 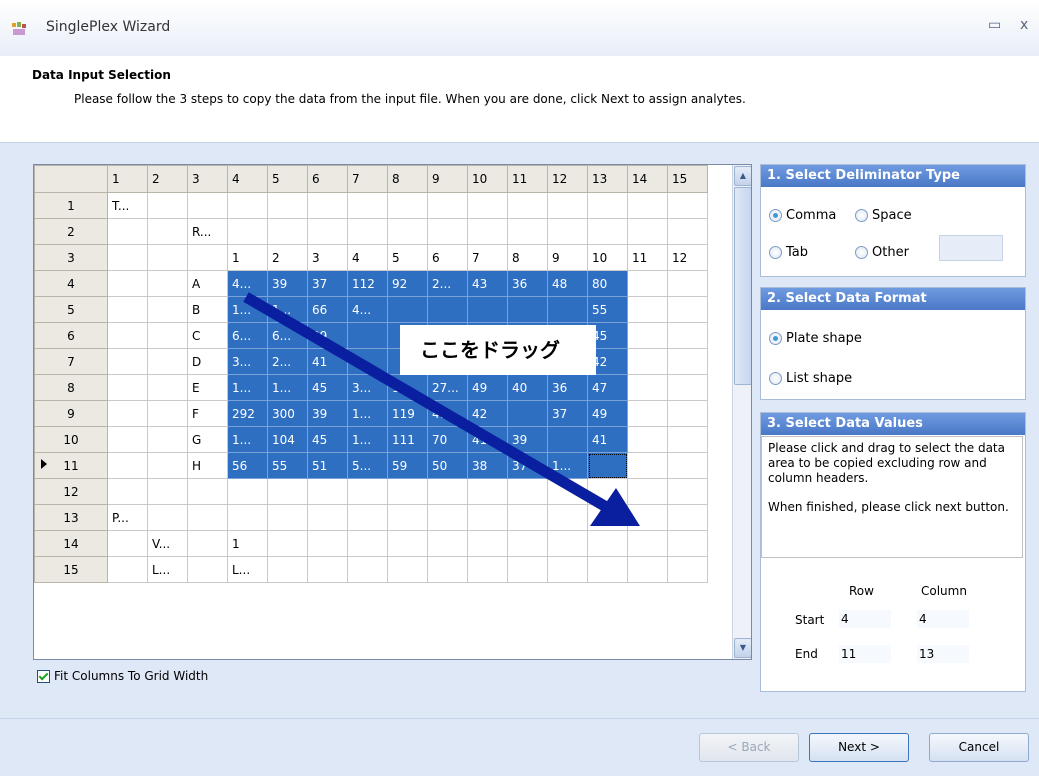 I want to click on grid-cell: 45, so click(x=327, y=387).